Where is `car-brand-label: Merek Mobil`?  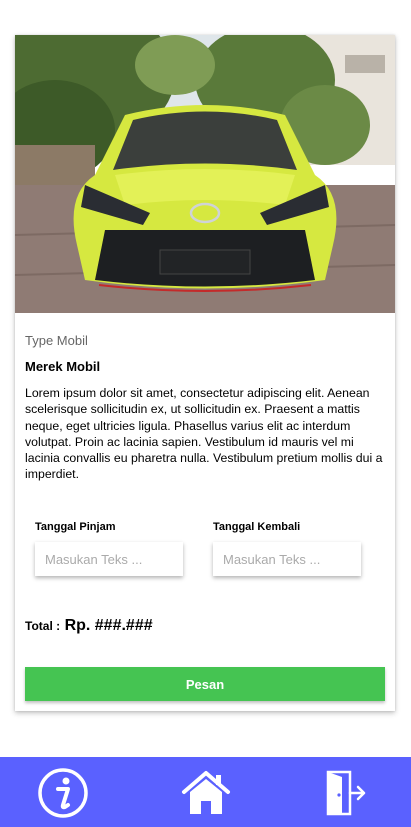
car-brand-label: Merek Mobil is located at coordinates (63, 366).